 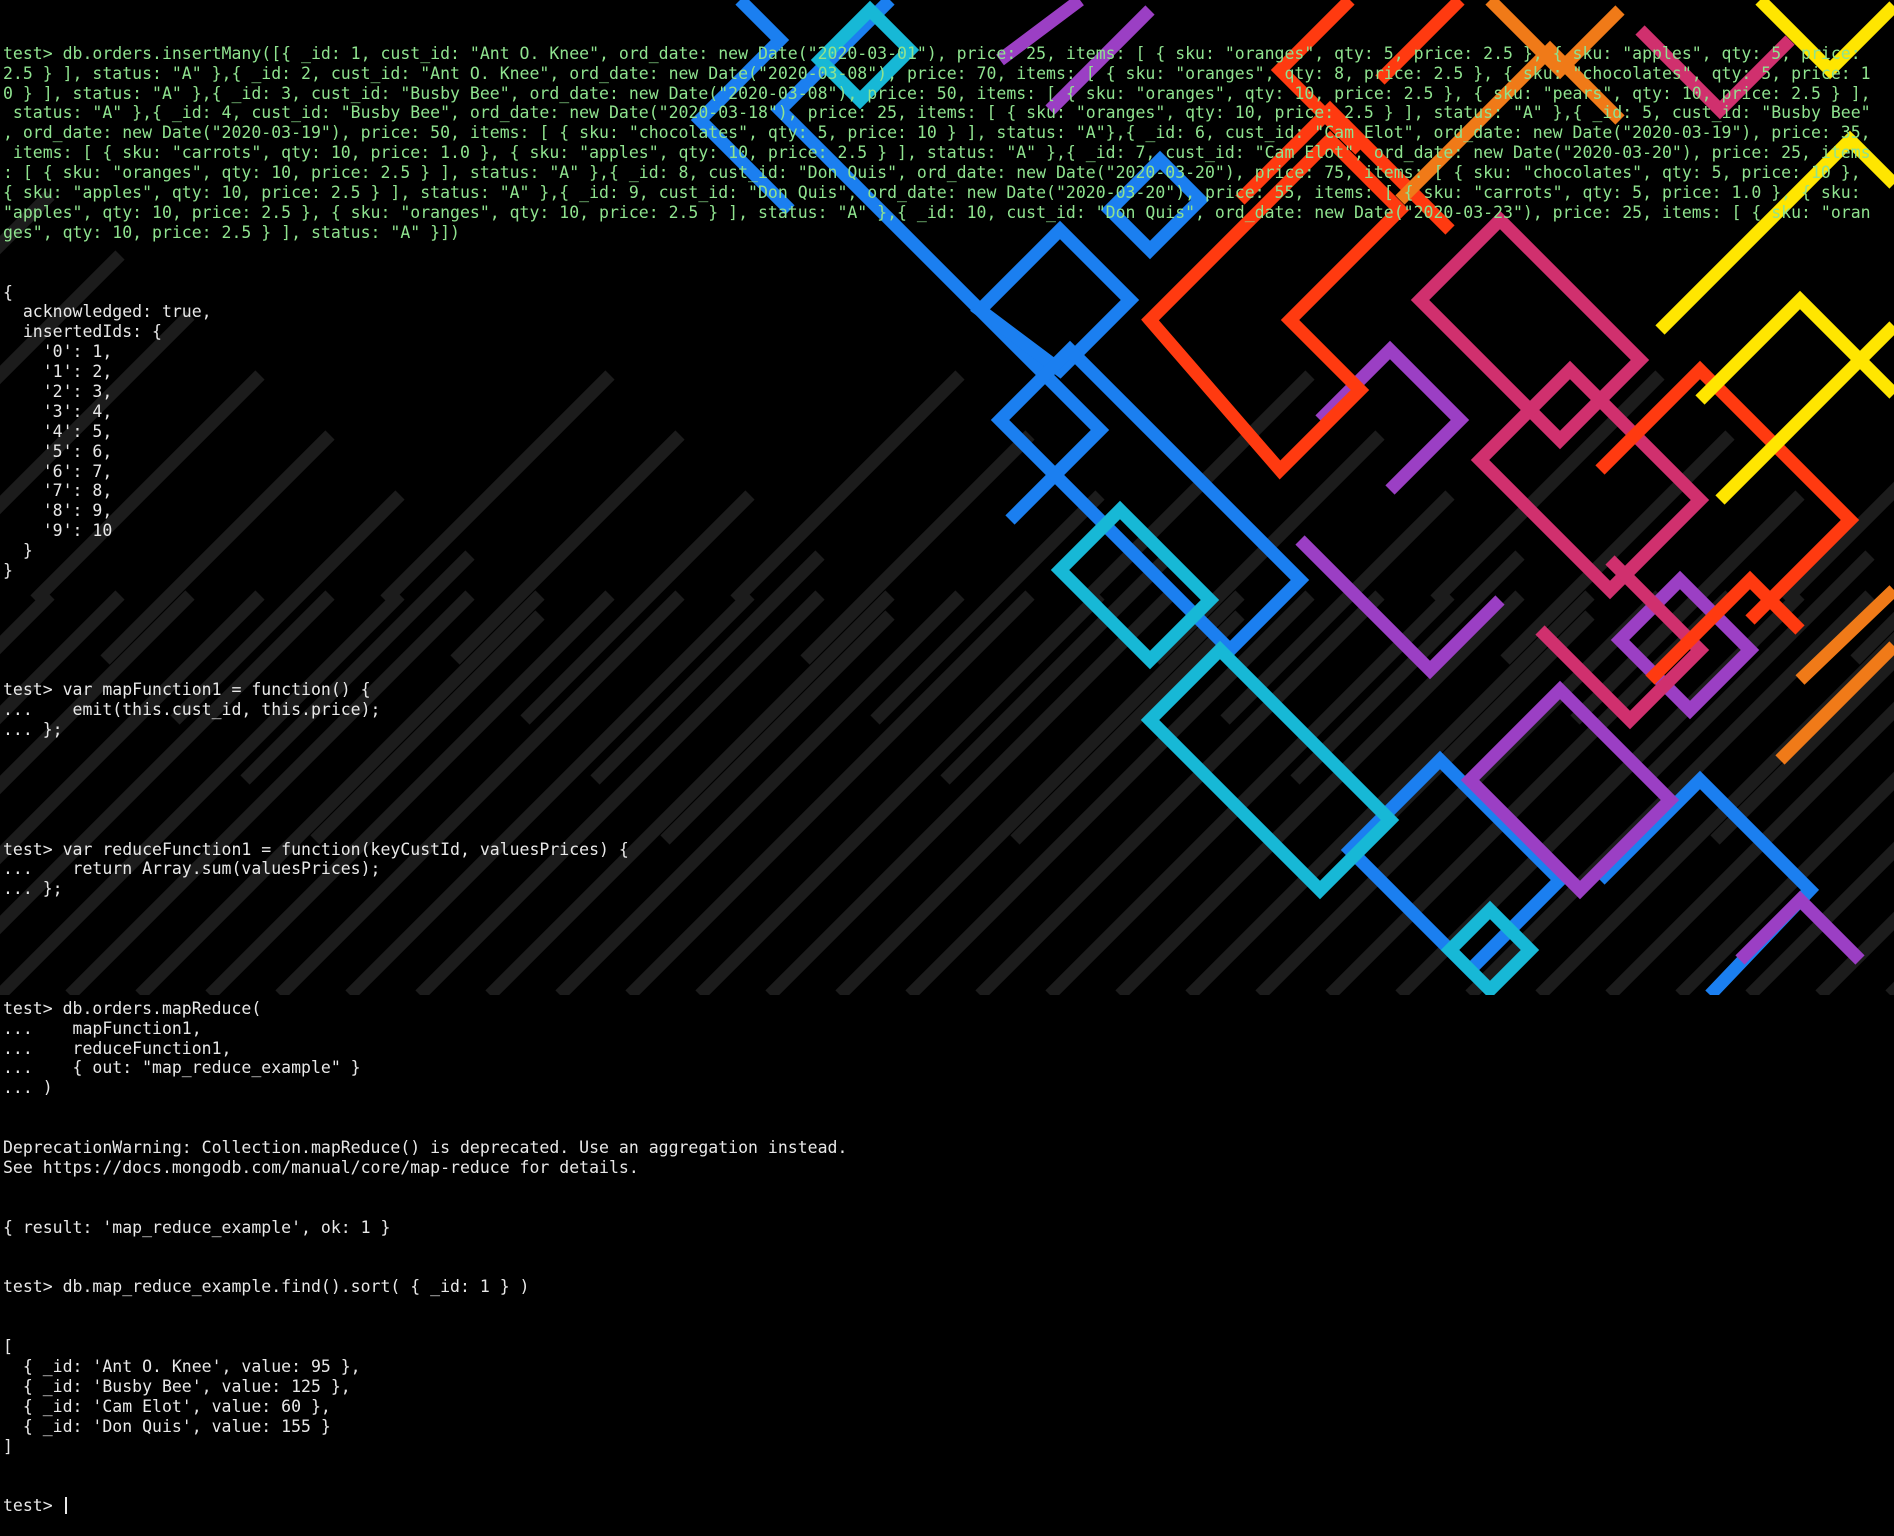 I want to click on code-line: ... reduceFunction1,, so click(x=117, y=1048).